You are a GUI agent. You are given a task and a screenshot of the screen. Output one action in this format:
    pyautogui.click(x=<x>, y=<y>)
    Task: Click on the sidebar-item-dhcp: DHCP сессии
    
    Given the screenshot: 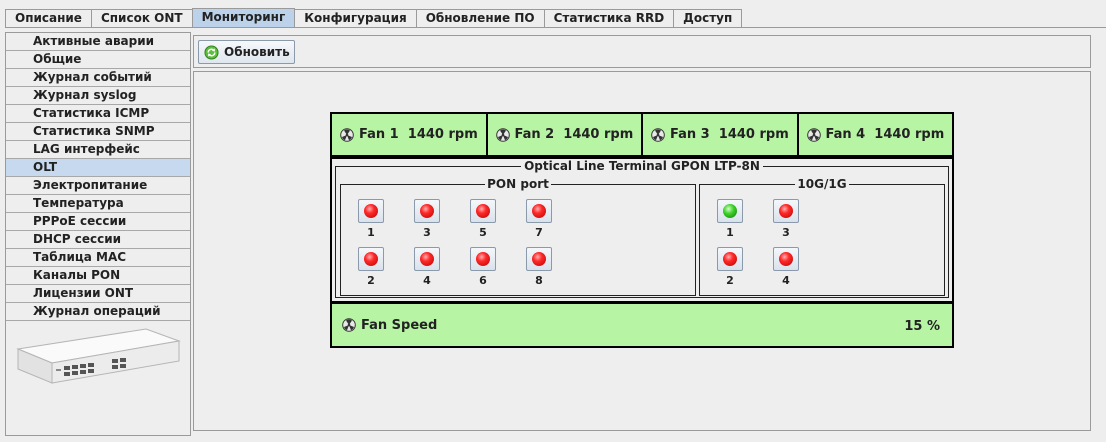 What is the action you would take?
    pyautogui.click(x=98, y=240)
    